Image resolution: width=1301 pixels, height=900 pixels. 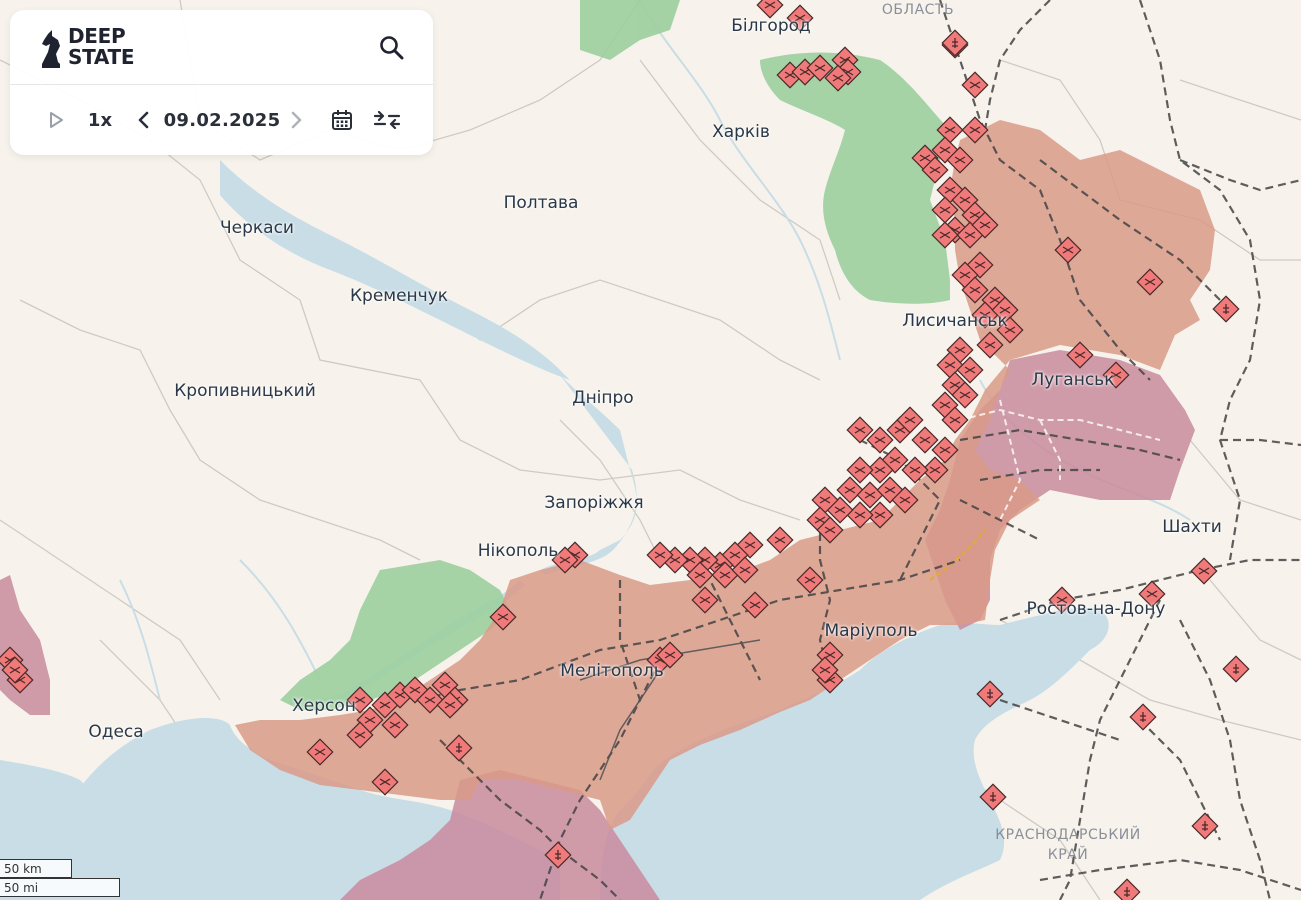 I want to click on next-date-button, so click(x=296, y=120).